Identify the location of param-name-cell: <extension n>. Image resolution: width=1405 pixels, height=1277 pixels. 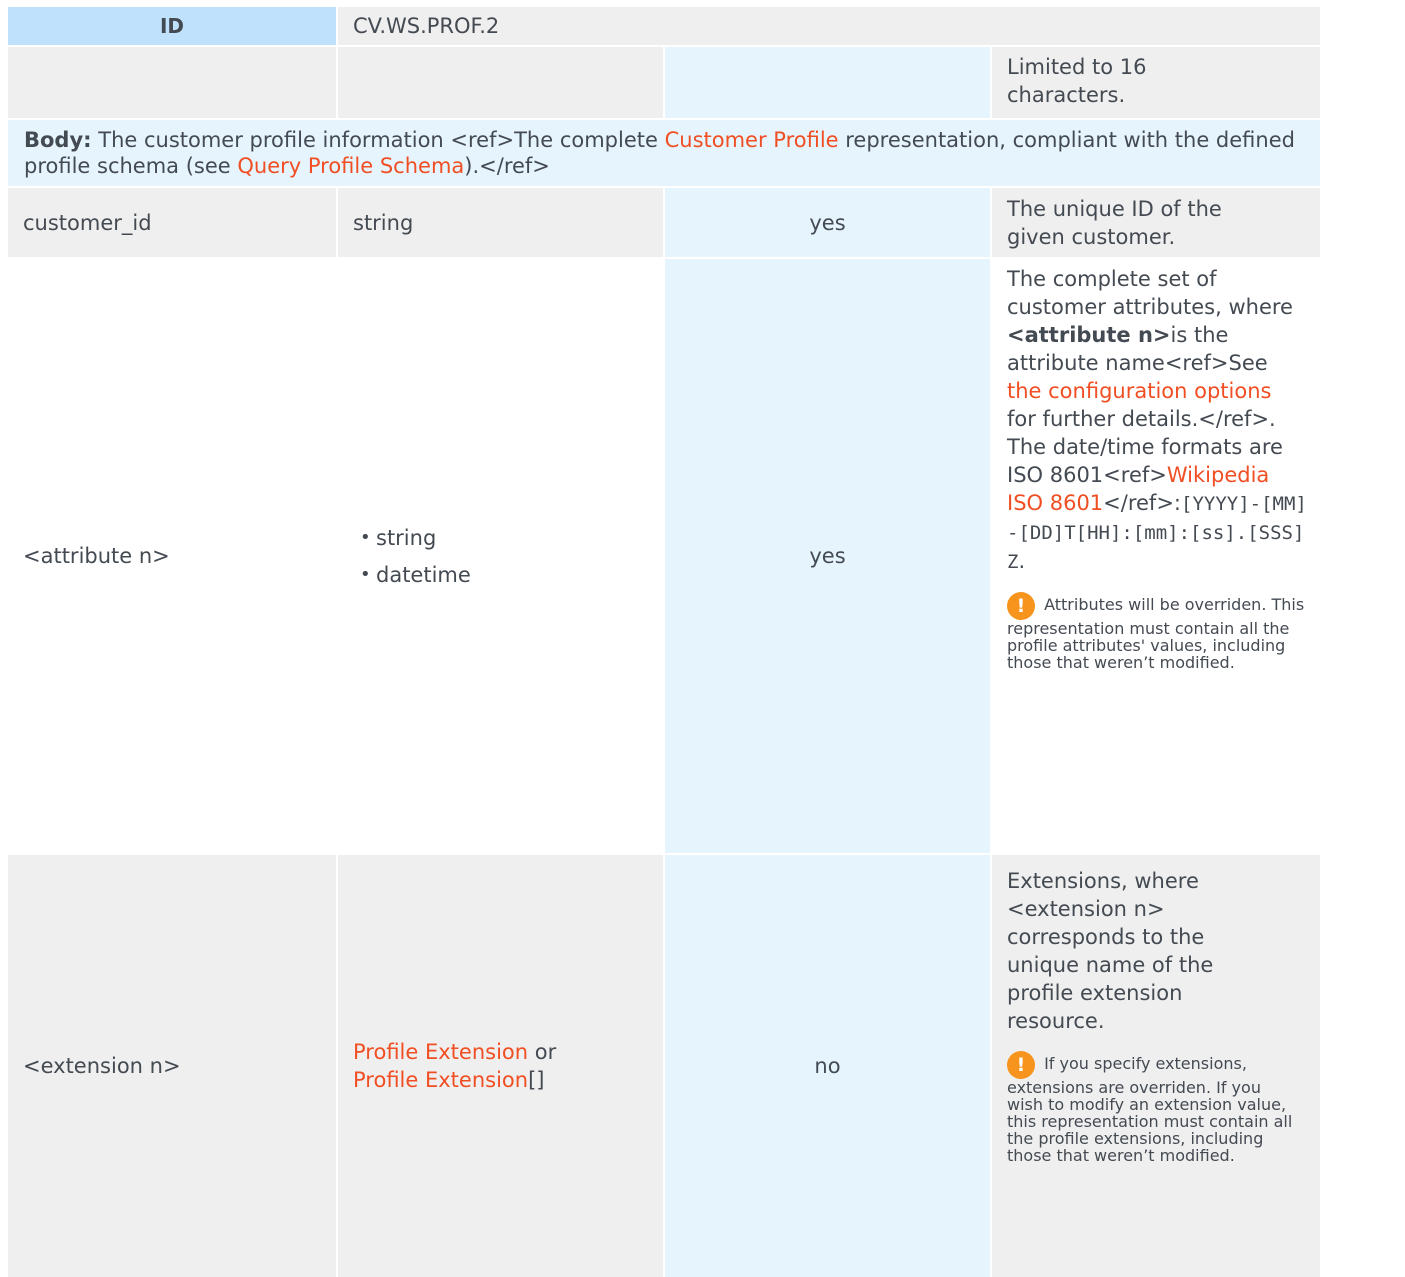
(172, 1066).